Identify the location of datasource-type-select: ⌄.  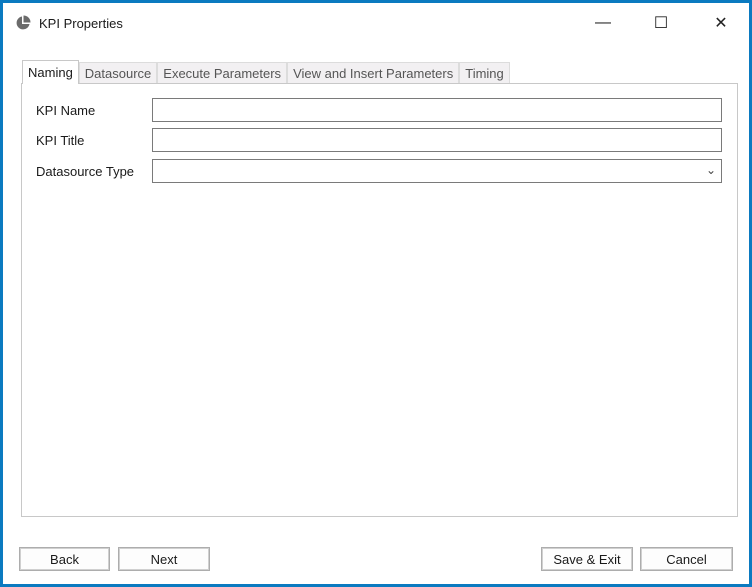
(437, 171).